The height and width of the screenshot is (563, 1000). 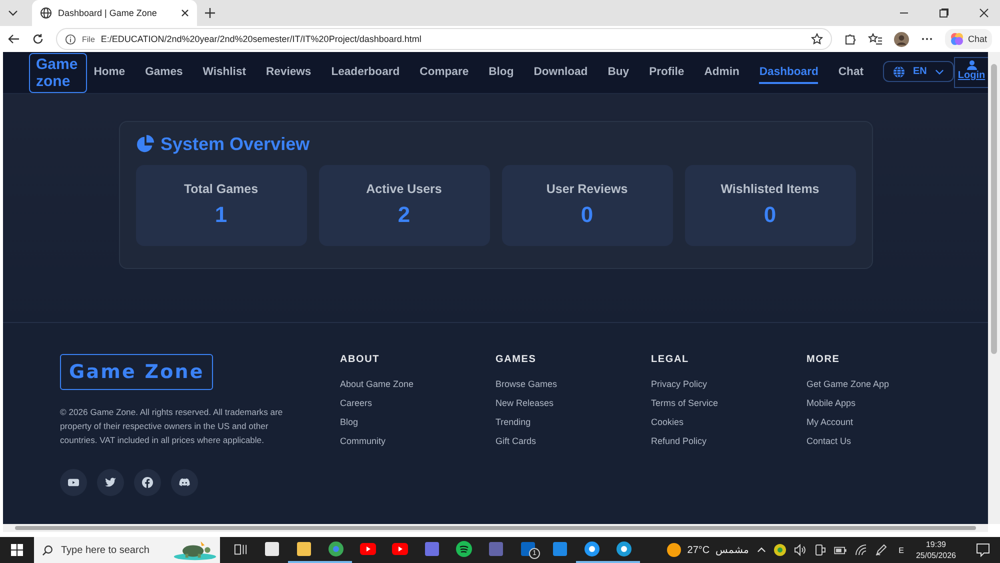 I want to click on footer-link: Mobile Apps, so click(x=884, y=403).